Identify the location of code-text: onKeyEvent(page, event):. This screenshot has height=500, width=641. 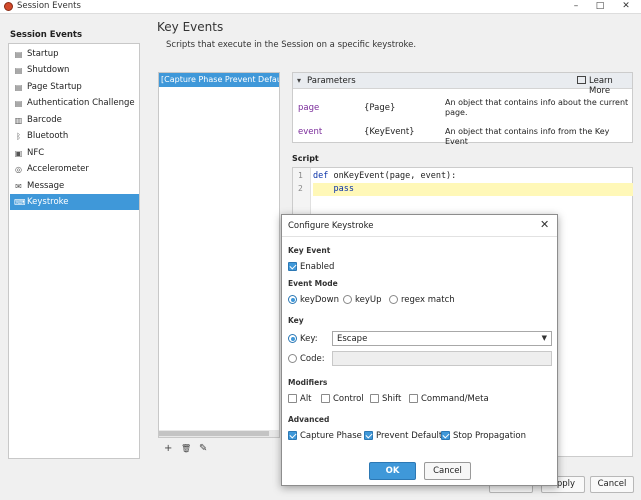
(392, 176).